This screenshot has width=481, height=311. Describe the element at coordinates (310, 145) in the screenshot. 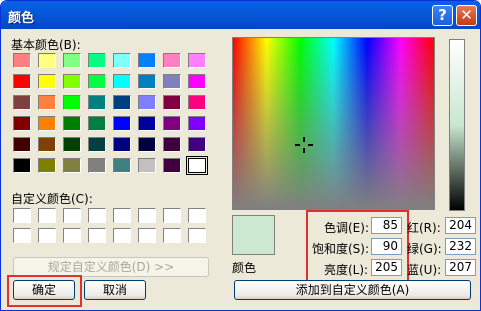

I see `crosshair-right` at that location.